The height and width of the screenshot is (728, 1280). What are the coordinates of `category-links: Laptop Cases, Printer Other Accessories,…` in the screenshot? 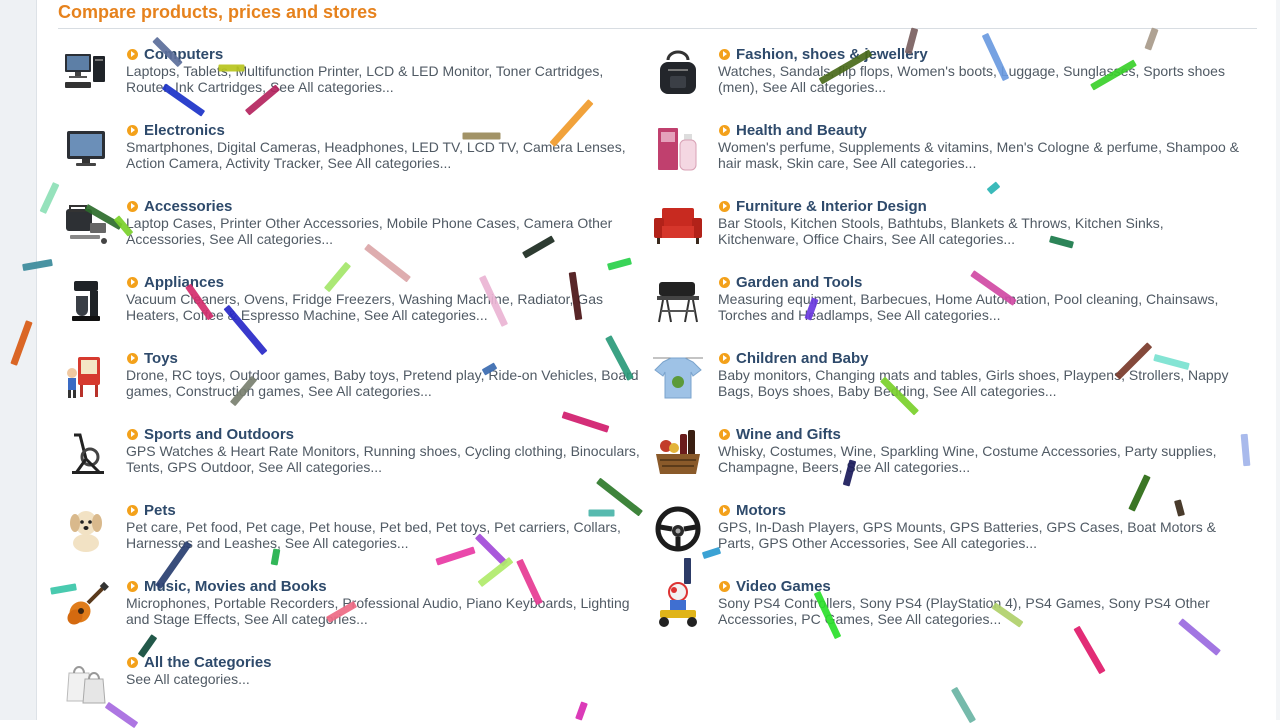 It's located at (388, 231).